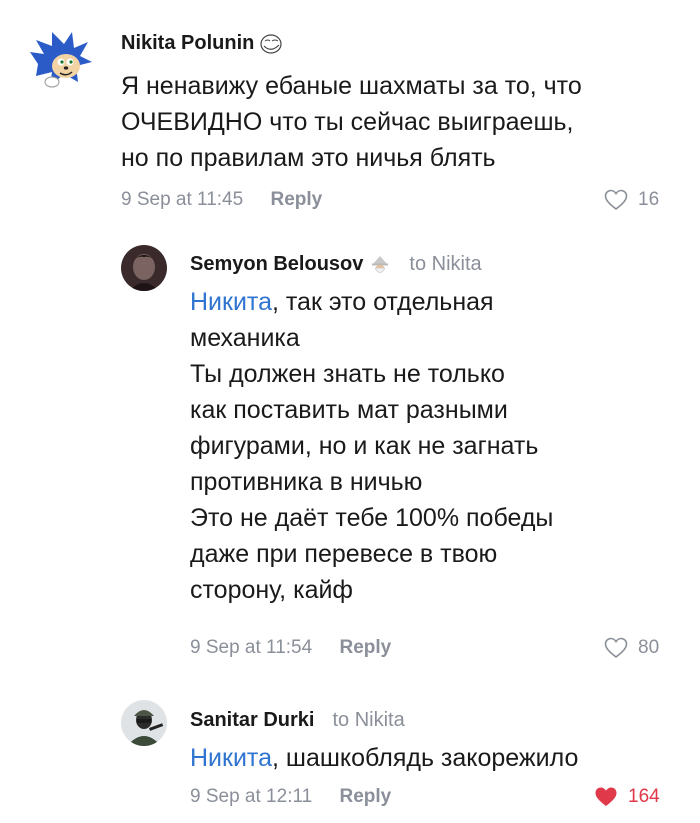 This screenshot has width=700, height=823. Describe the element at coordinates (349, 410) in the screenshot. I see `text-line: как поставить мат разными` at that location.